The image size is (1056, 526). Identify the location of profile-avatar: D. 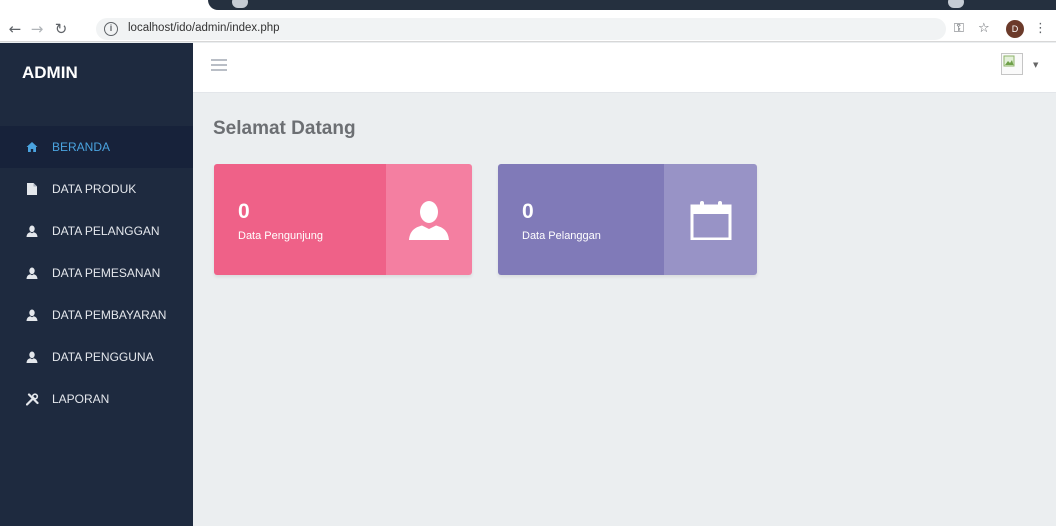
(1015, 29).